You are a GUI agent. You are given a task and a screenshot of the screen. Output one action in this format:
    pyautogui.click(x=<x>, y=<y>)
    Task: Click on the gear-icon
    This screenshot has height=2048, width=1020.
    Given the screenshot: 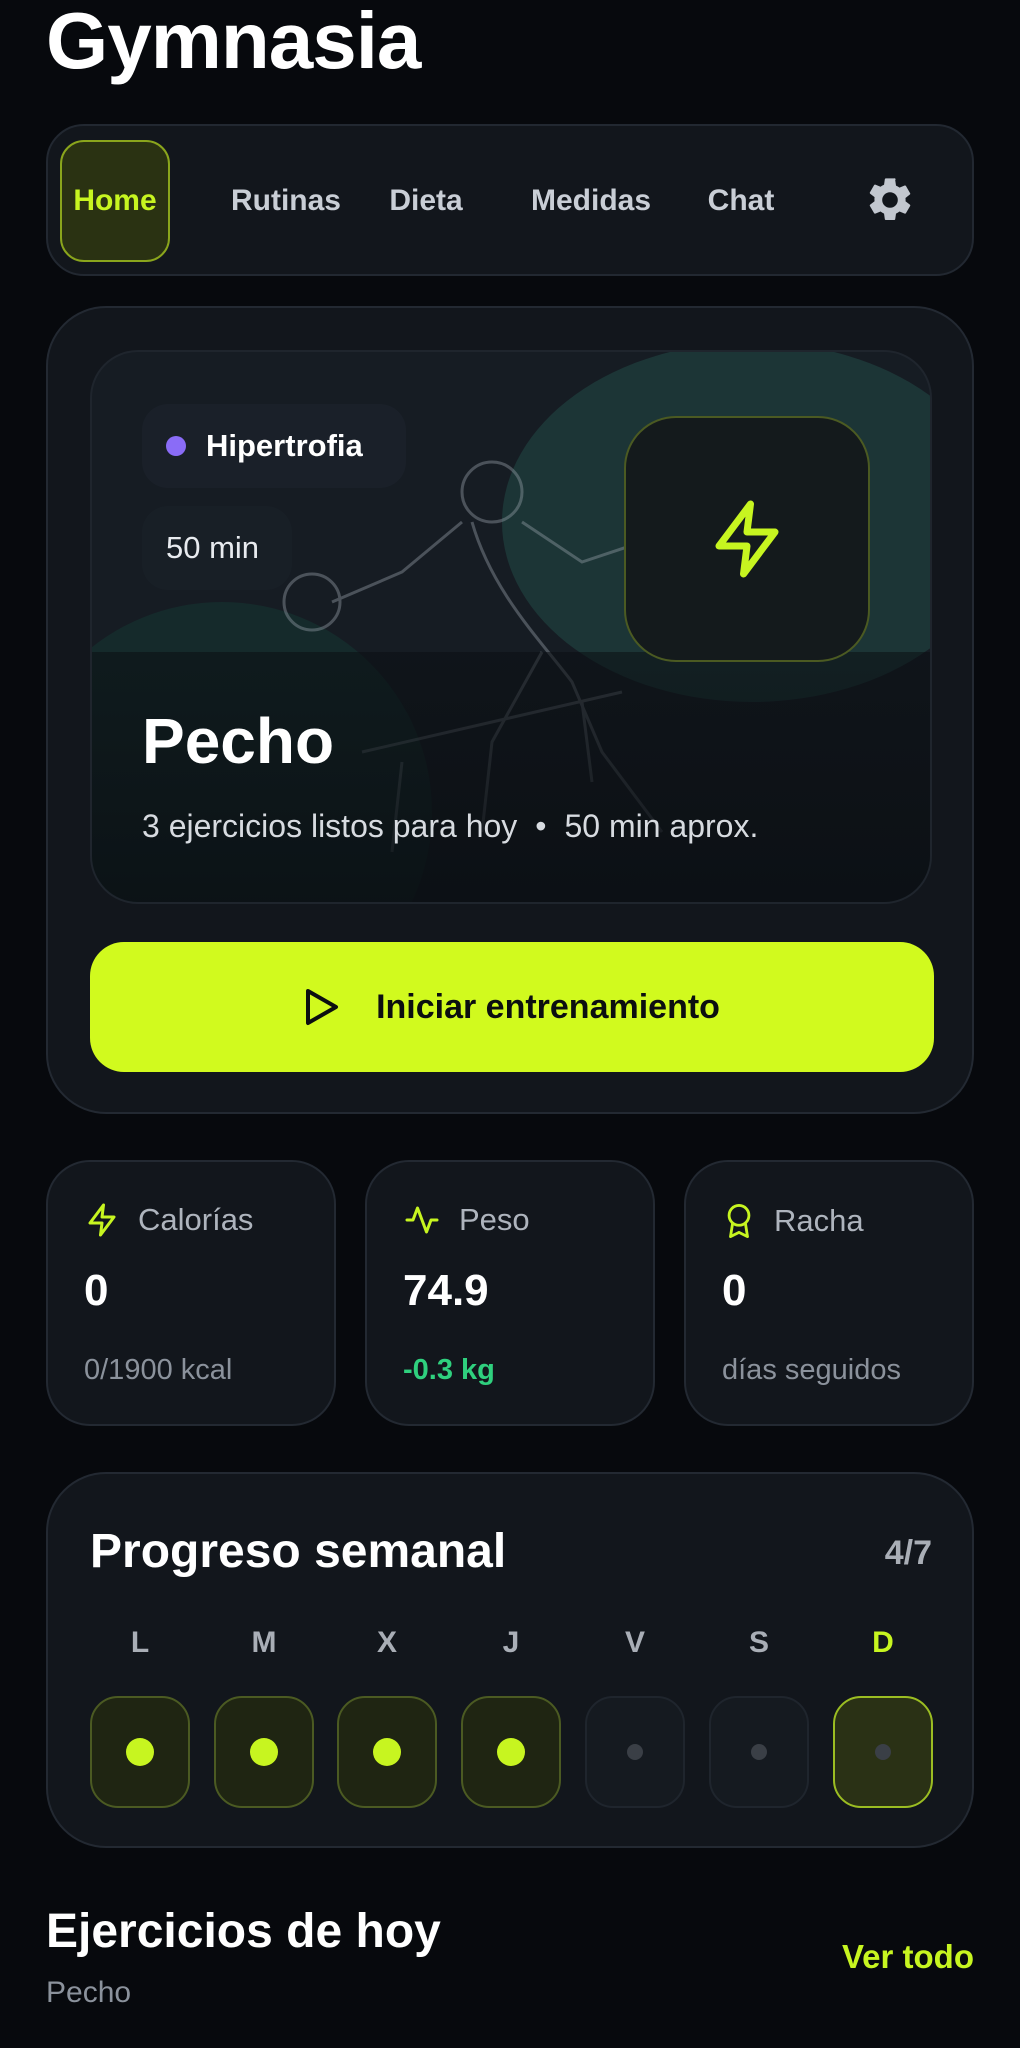 What is the action you would take?
    pyautogui.click(x=890, y=200)
    